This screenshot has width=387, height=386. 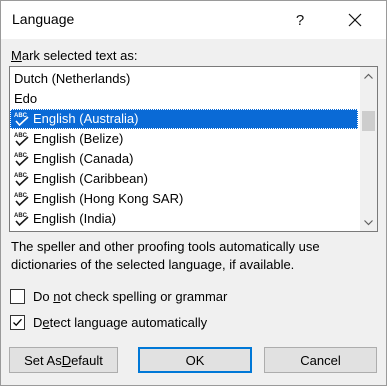 What do you see at coordinates (320, 360) in the screenshot?
I see `cancel-button: Cancel` at bounding box center [320, 360].